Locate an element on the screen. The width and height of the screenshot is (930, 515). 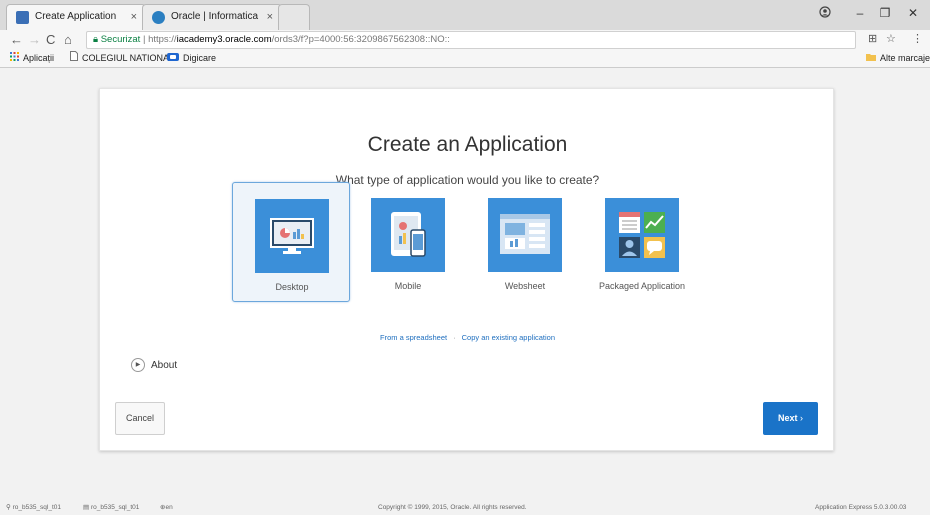
bookmark-label: Aplicații is located at coordinates (39, 58).